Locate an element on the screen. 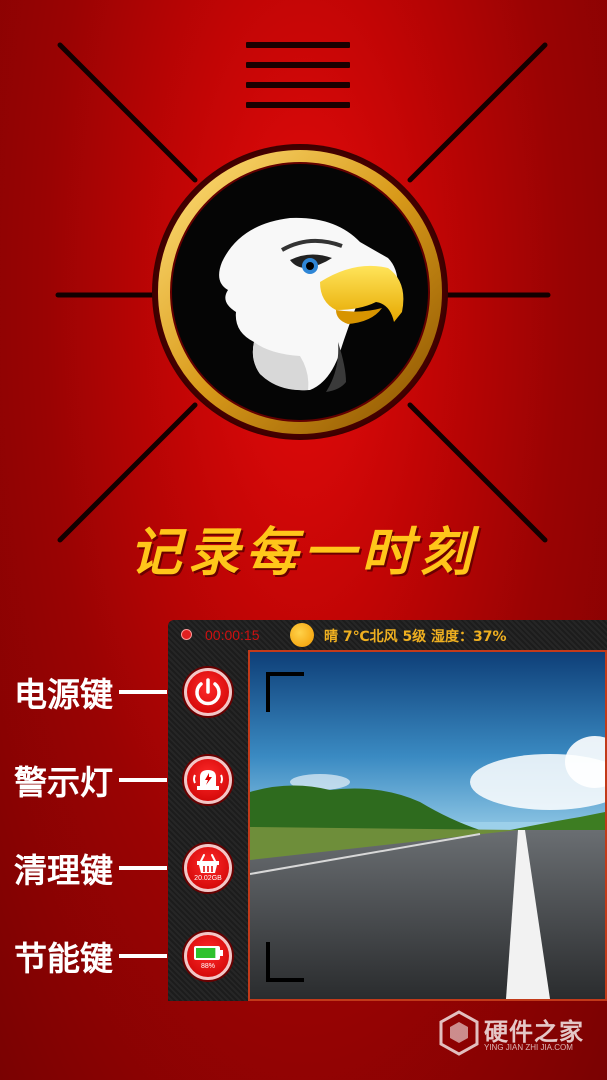 This screenshot has width=607, height=1080. slogan: 记录每一时刻 is located at coordinates (303, 552).